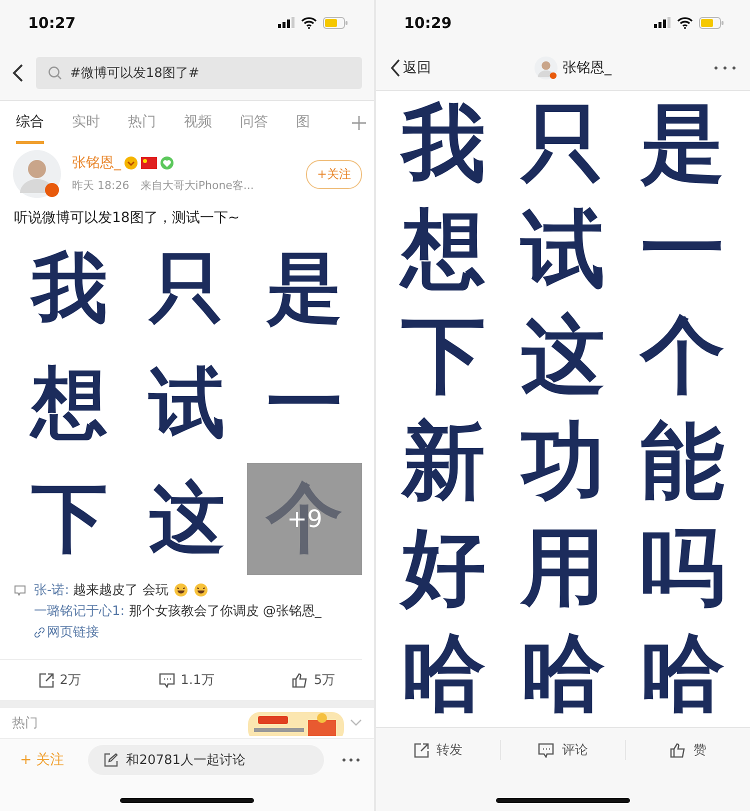 The height and width of the screenshot is (811, 750). I want to click on like-button: 赞, so click(688, 750).